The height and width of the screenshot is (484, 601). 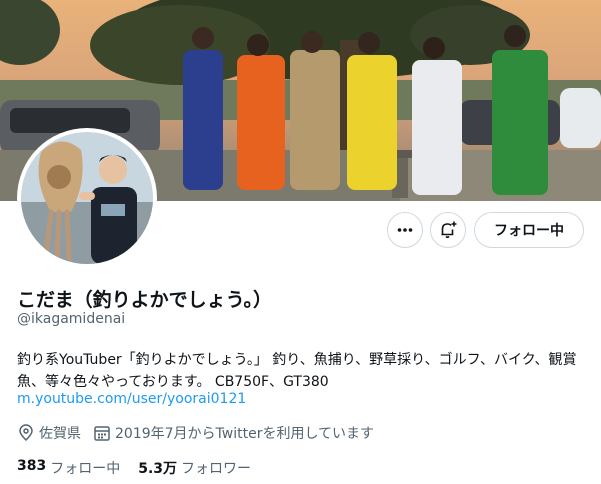 I want to click on profile-meta: 佐賀県 2019年7月からTwitterを利用しています, so click(x=201, y=433).